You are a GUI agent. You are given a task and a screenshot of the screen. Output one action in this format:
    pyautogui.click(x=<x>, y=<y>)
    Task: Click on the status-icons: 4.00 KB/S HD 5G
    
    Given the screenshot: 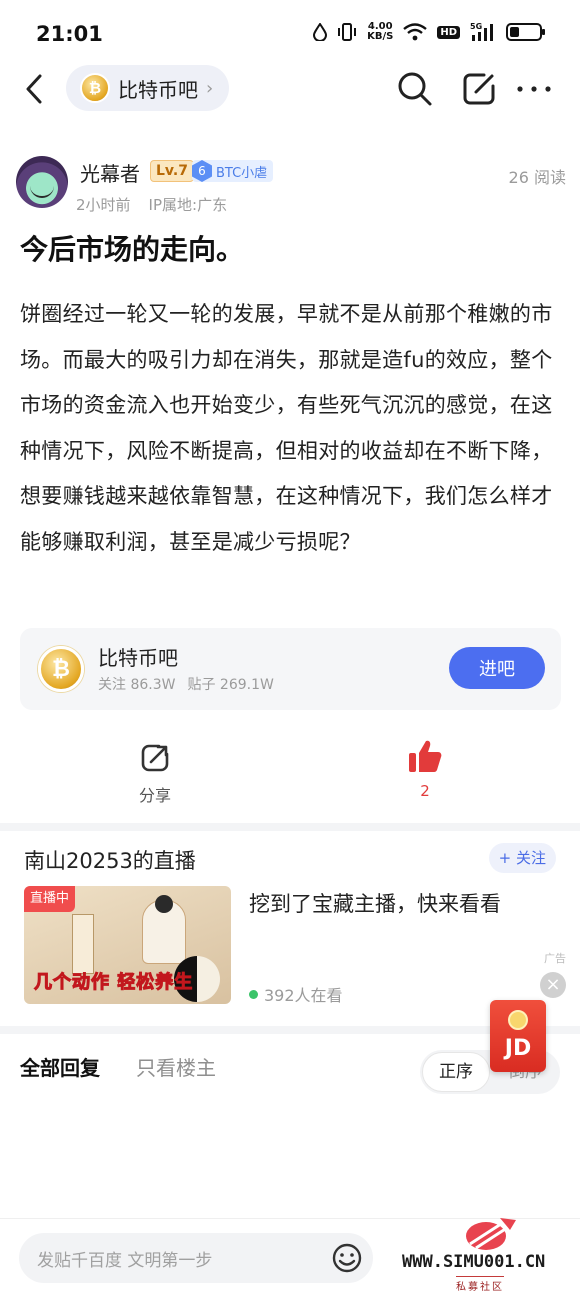 What is the action you would take?
    pyautogui.click(x=429, y=31)
    